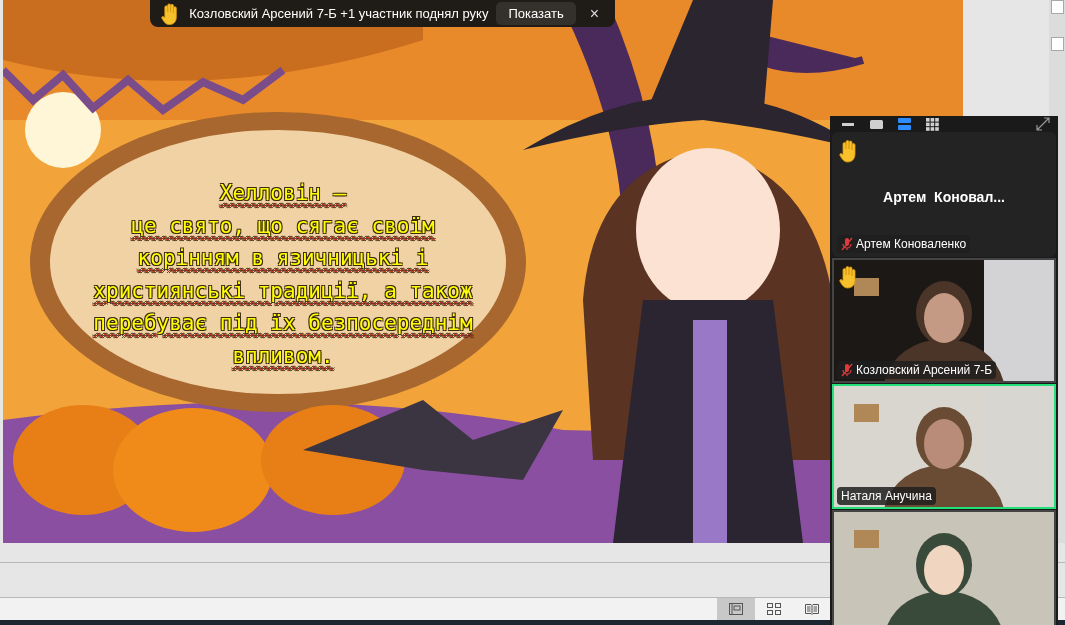 This screenshot has width=1065, height=625. What do you see at coordinates (774, 609) in the screenshot?
I see `slide-sorter-icon` at bounding box center [774, 609].